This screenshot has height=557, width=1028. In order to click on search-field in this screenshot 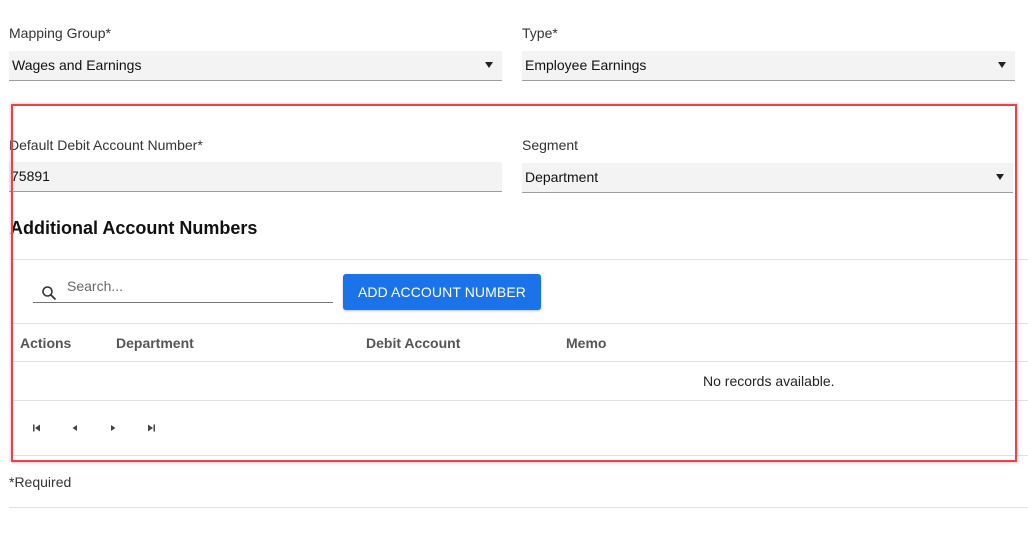, I will do `click(183, 287)`.